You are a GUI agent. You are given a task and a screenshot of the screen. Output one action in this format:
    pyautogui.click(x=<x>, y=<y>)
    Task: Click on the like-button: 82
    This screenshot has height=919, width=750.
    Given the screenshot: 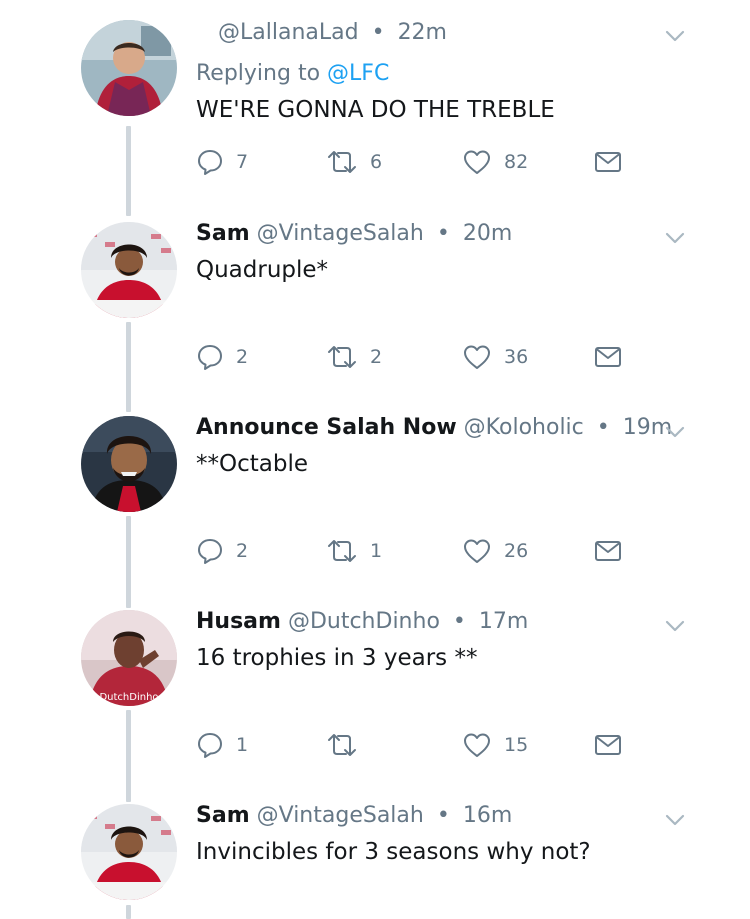 What is the action you would take?
    pyautogui.click(x=495, y=162)
    